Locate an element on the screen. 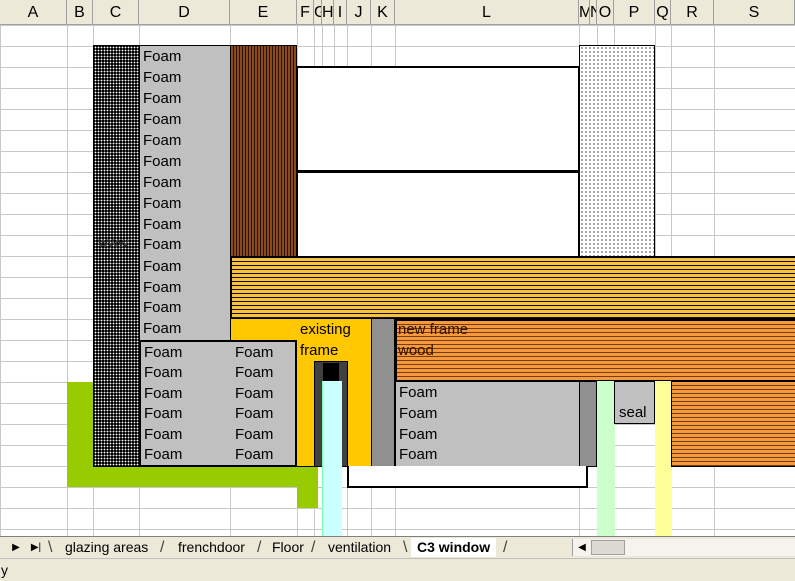 The height and width of the screenshot is (581, 795). existing-frame-label: frame is located at coordinates (319, 350).